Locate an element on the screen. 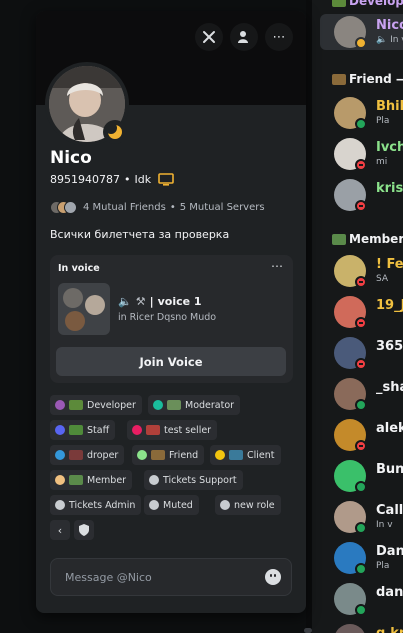 This screenshot has width=403, height=633. username: 8951940787 is located at coordinates (85, 179).